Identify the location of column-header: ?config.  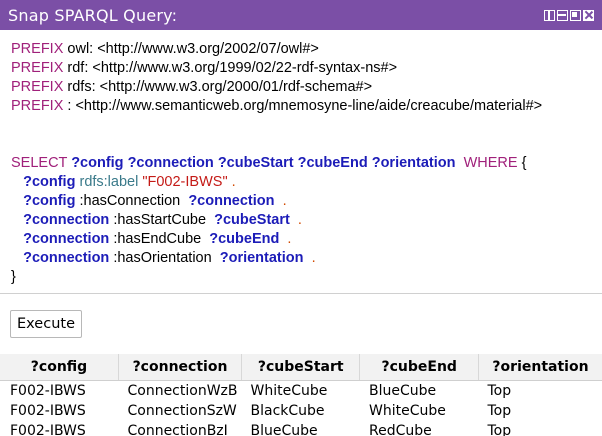
(59, 367).